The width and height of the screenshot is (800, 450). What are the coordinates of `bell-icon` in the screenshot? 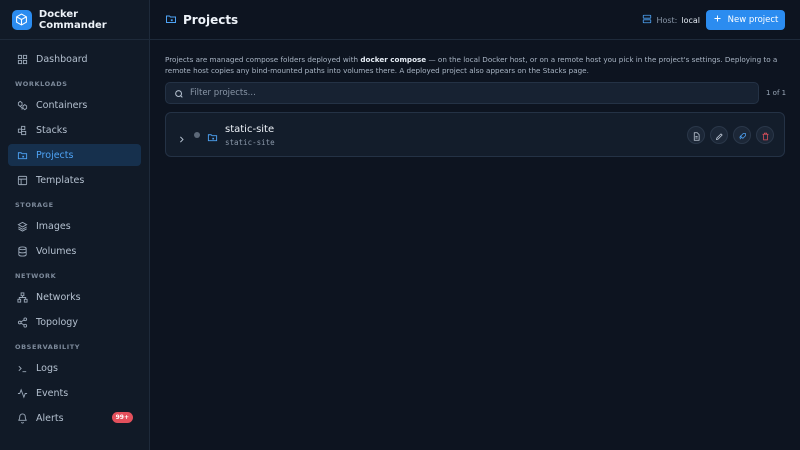 It's located at (22, 418).